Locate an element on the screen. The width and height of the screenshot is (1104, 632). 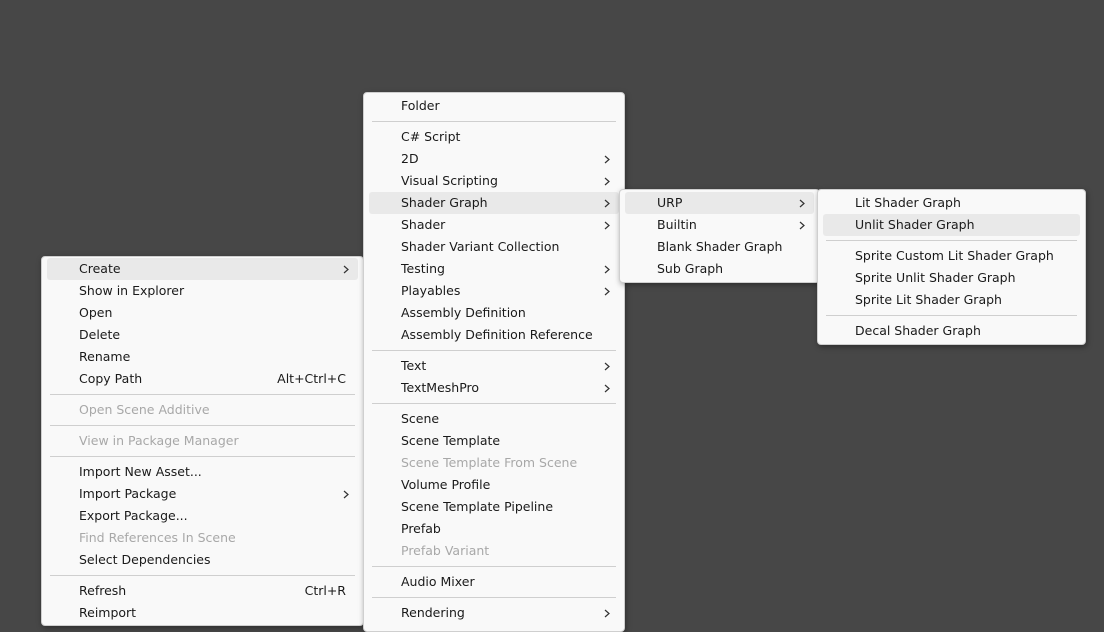
menu-item-select-dependencies: Select Dependencies is located at coordinates (202, 560).